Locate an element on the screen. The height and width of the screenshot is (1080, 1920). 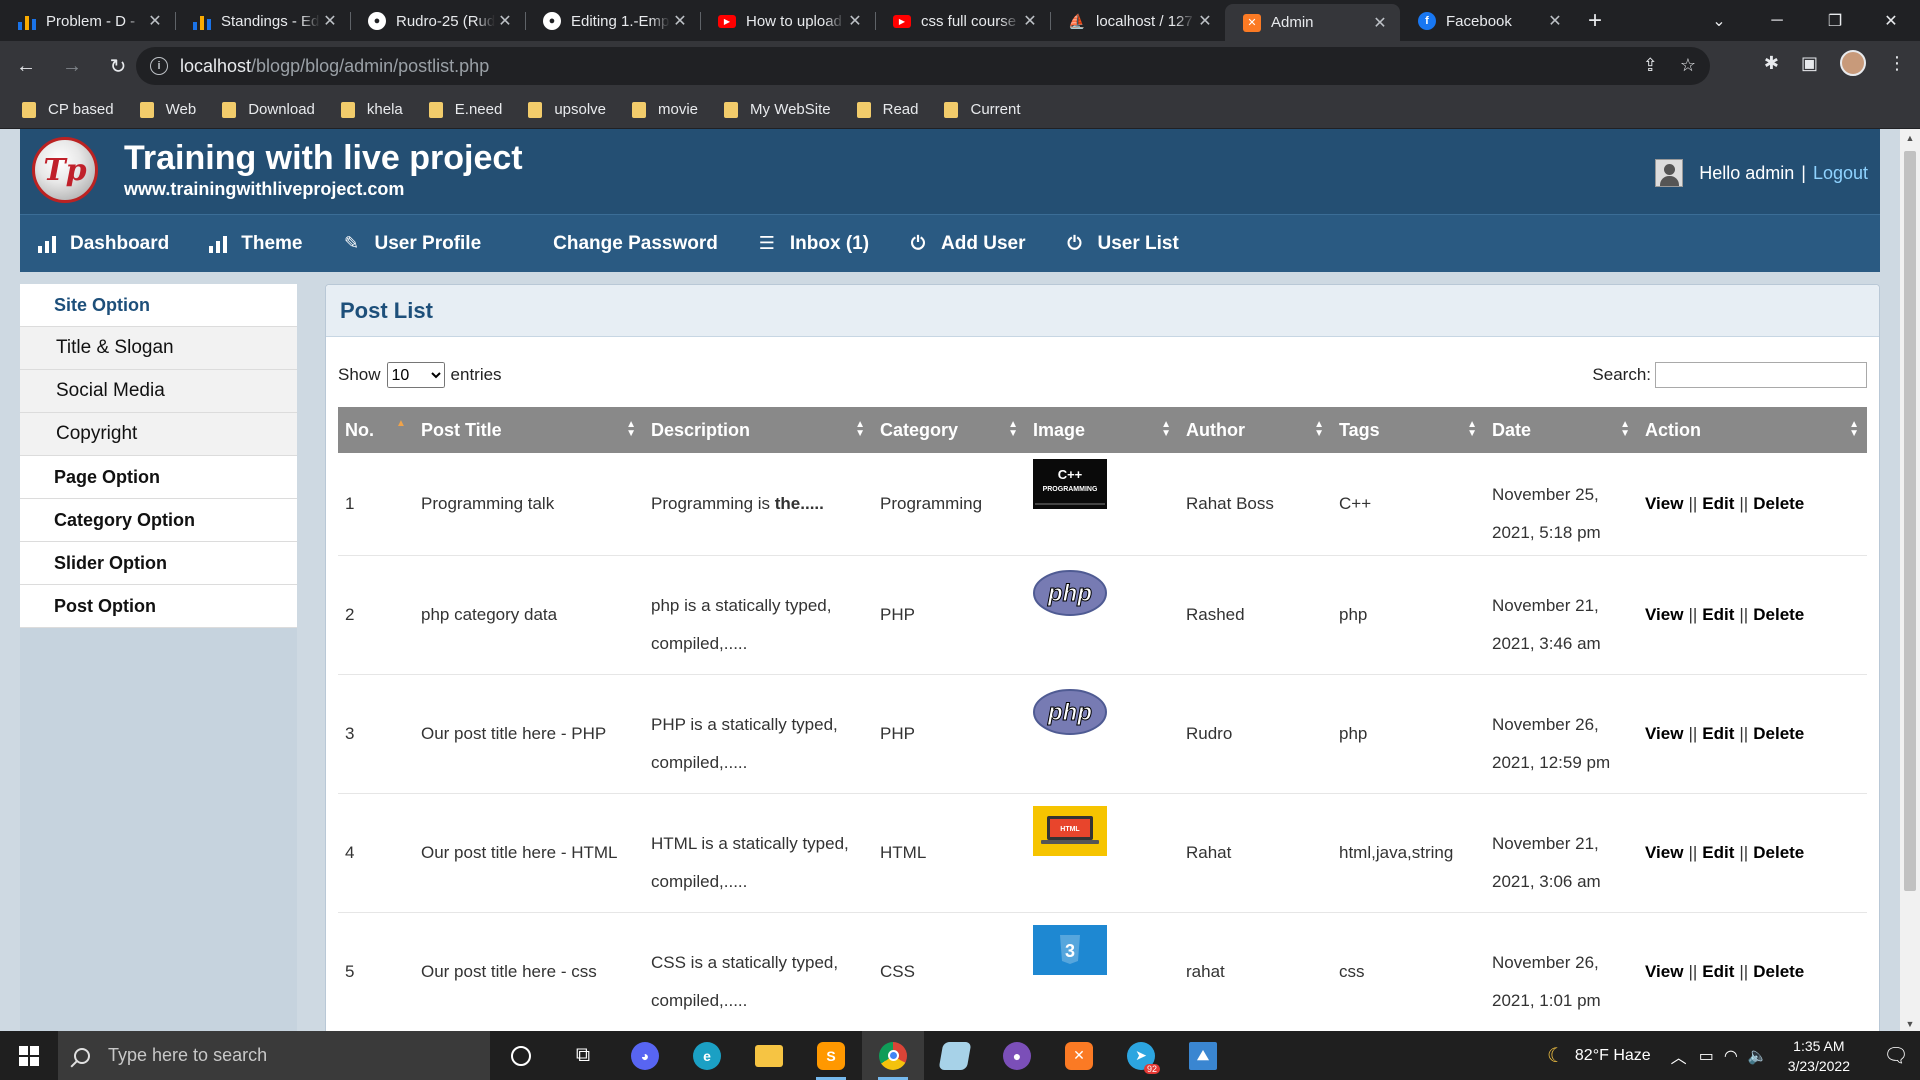
telegram-icon: ➤ 92 is located at coordinates (1141, 1055).